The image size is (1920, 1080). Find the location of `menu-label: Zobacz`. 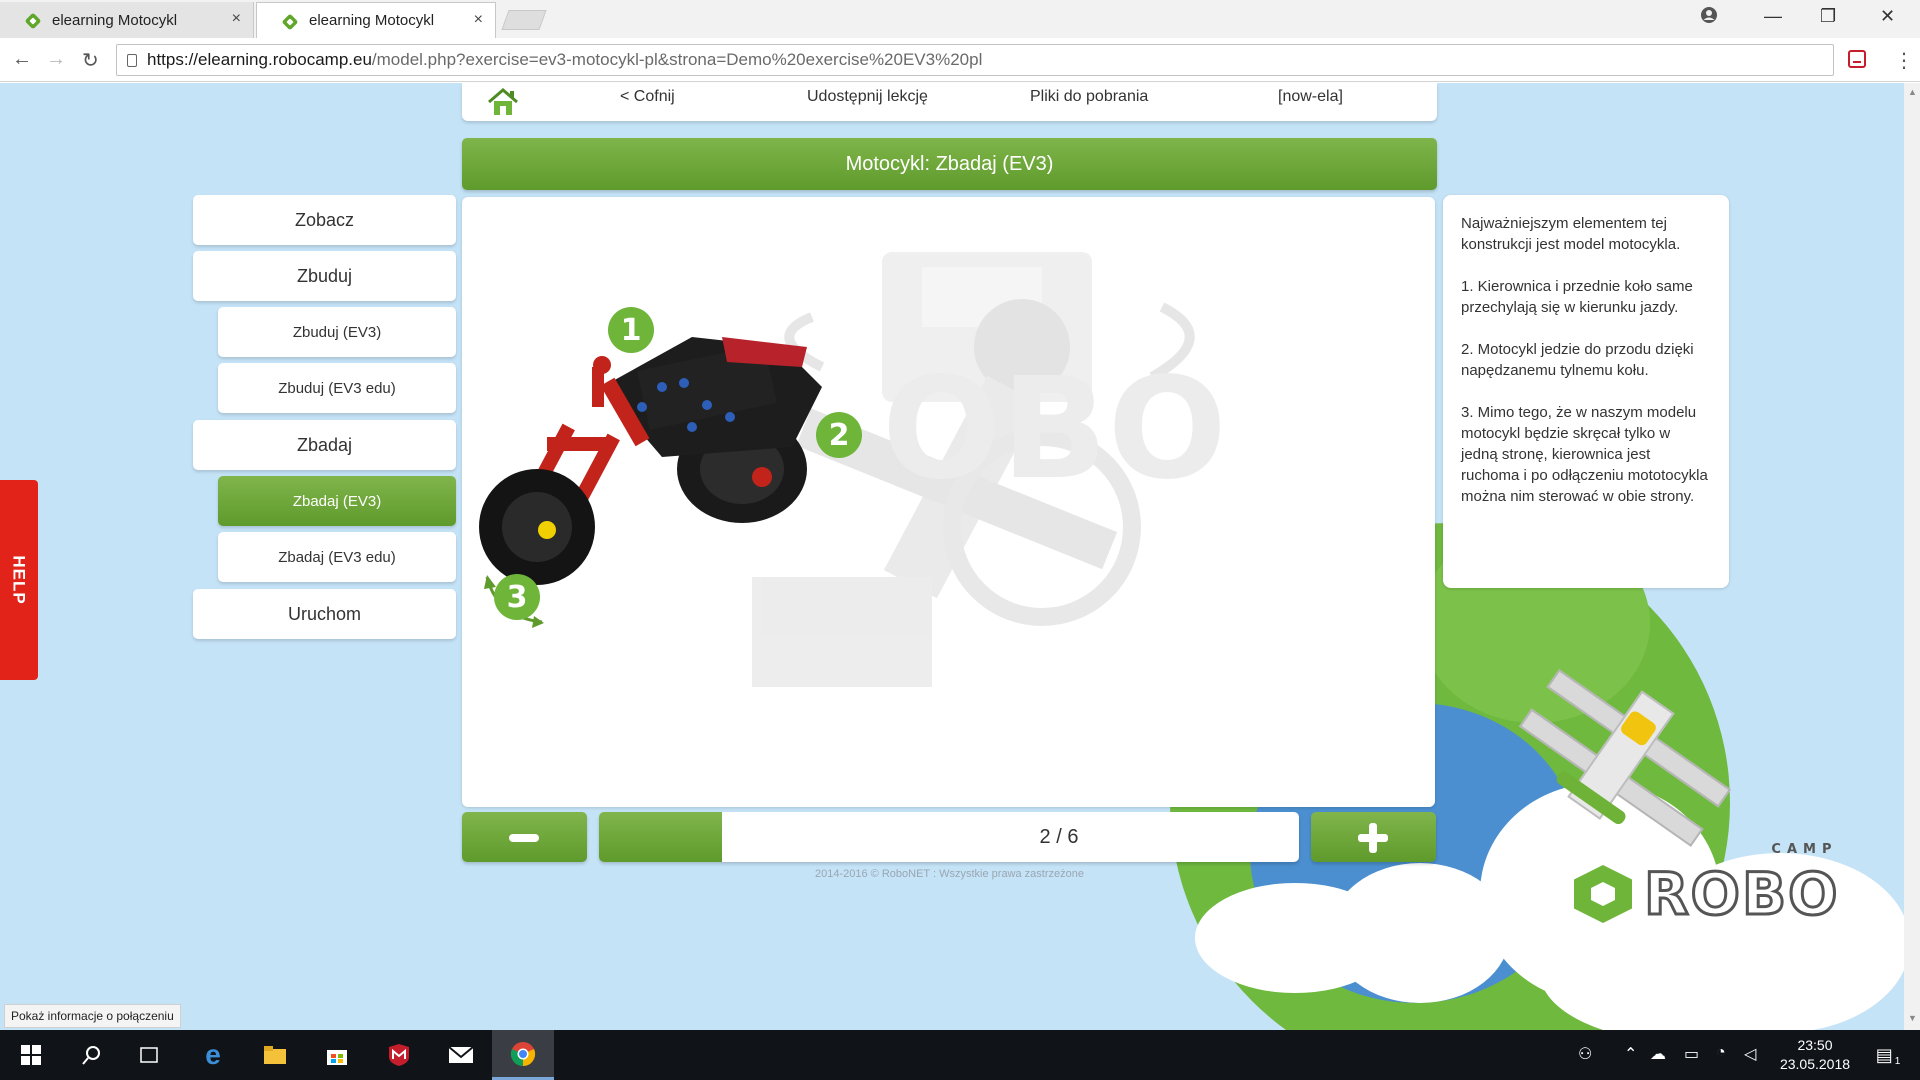

menu-label: Zobacz is located at coordinates (324, 219).